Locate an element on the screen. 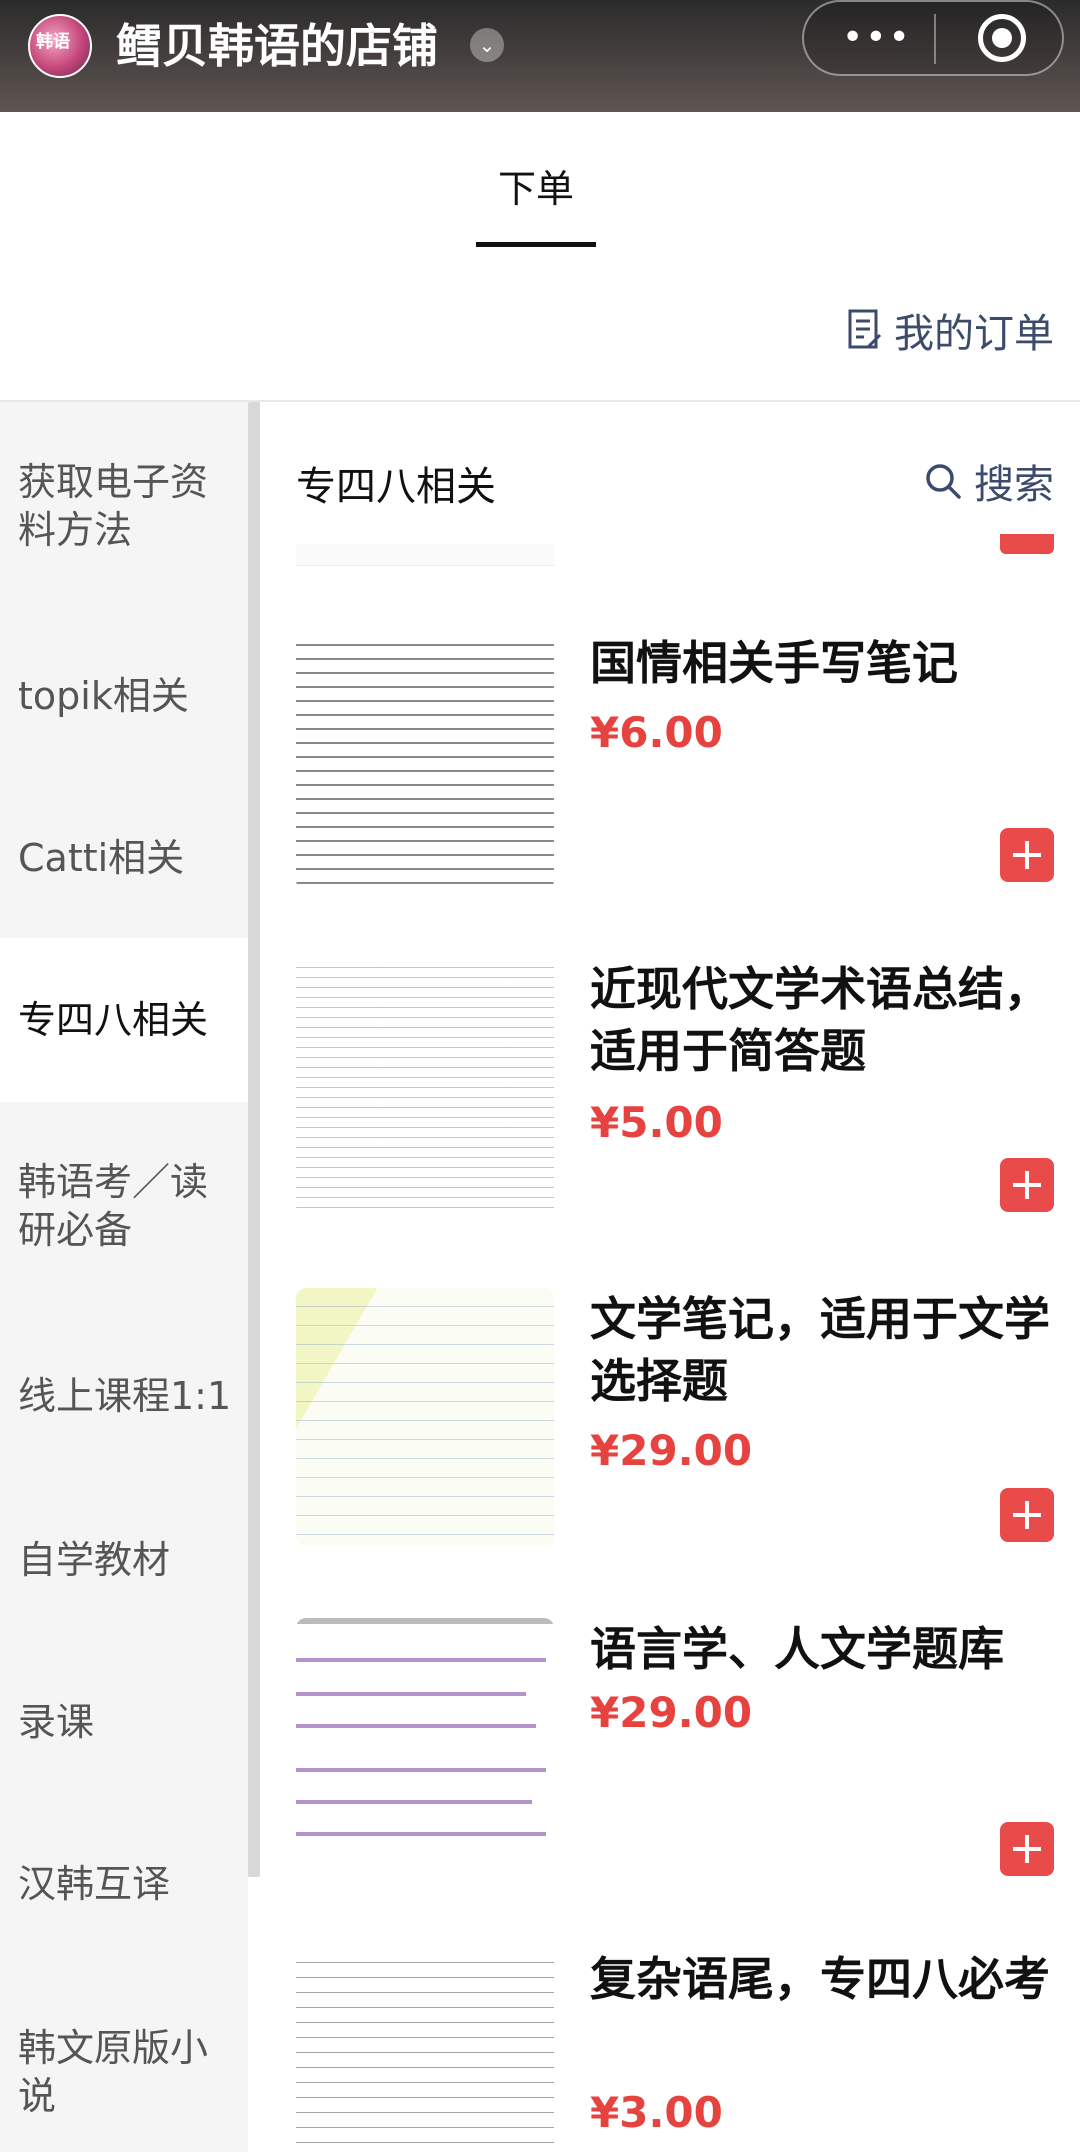 This screenshot has width=1080, height=2152. chevron-down-icon: ⌄ is located at coordinates (487, 45).